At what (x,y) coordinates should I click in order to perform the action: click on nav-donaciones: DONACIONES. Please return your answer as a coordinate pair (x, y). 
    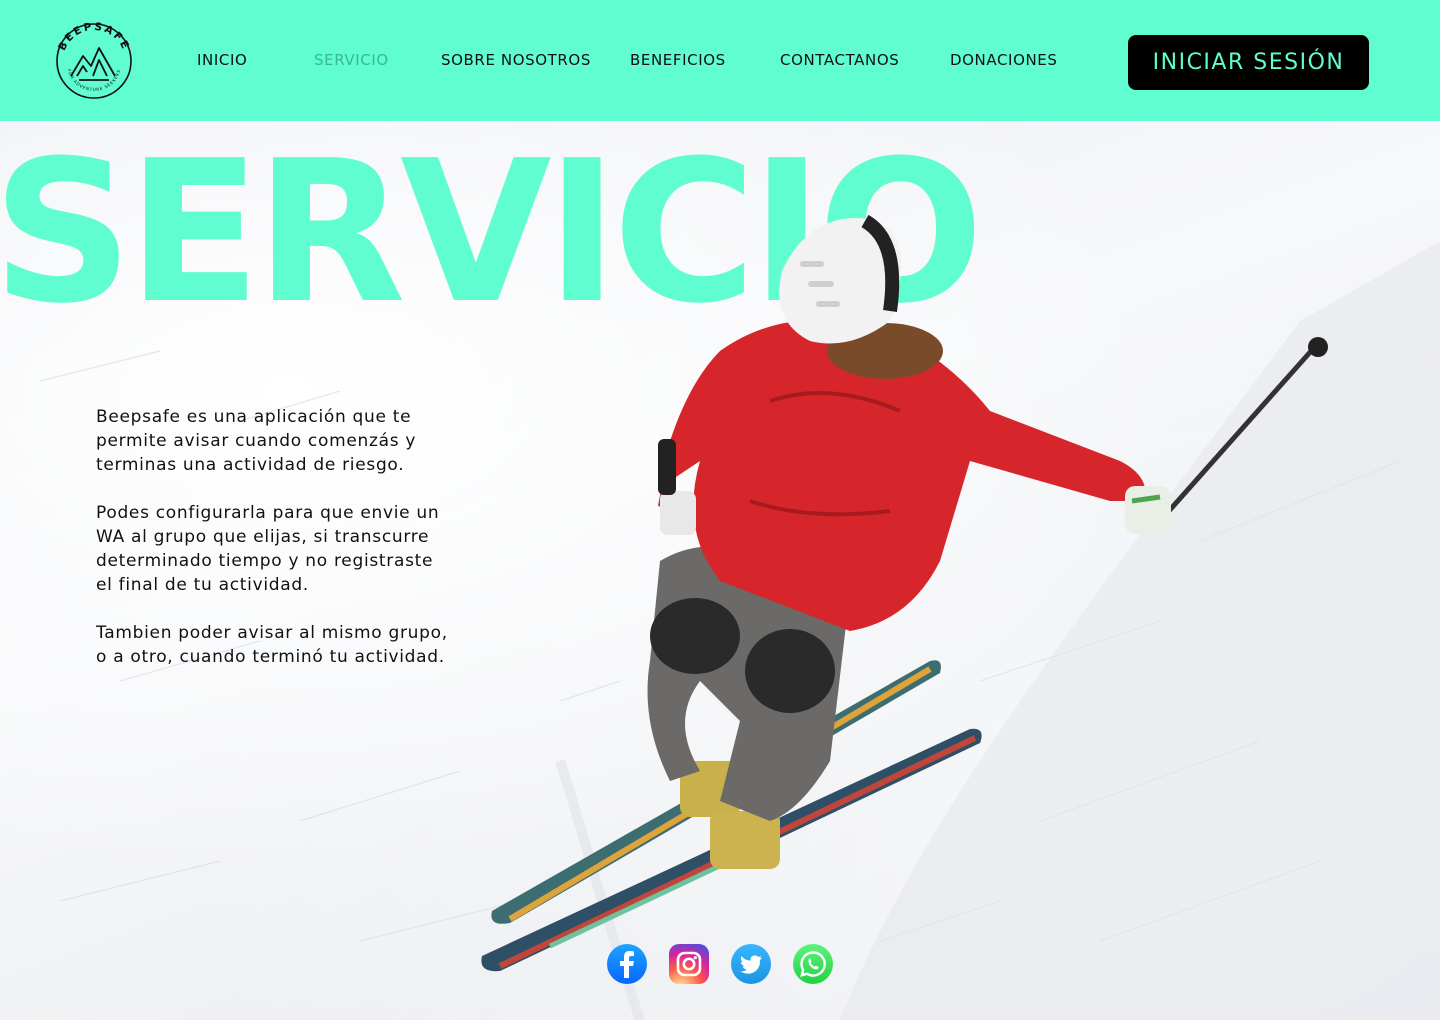
    Looking at the image, I should click on (1004, 60).